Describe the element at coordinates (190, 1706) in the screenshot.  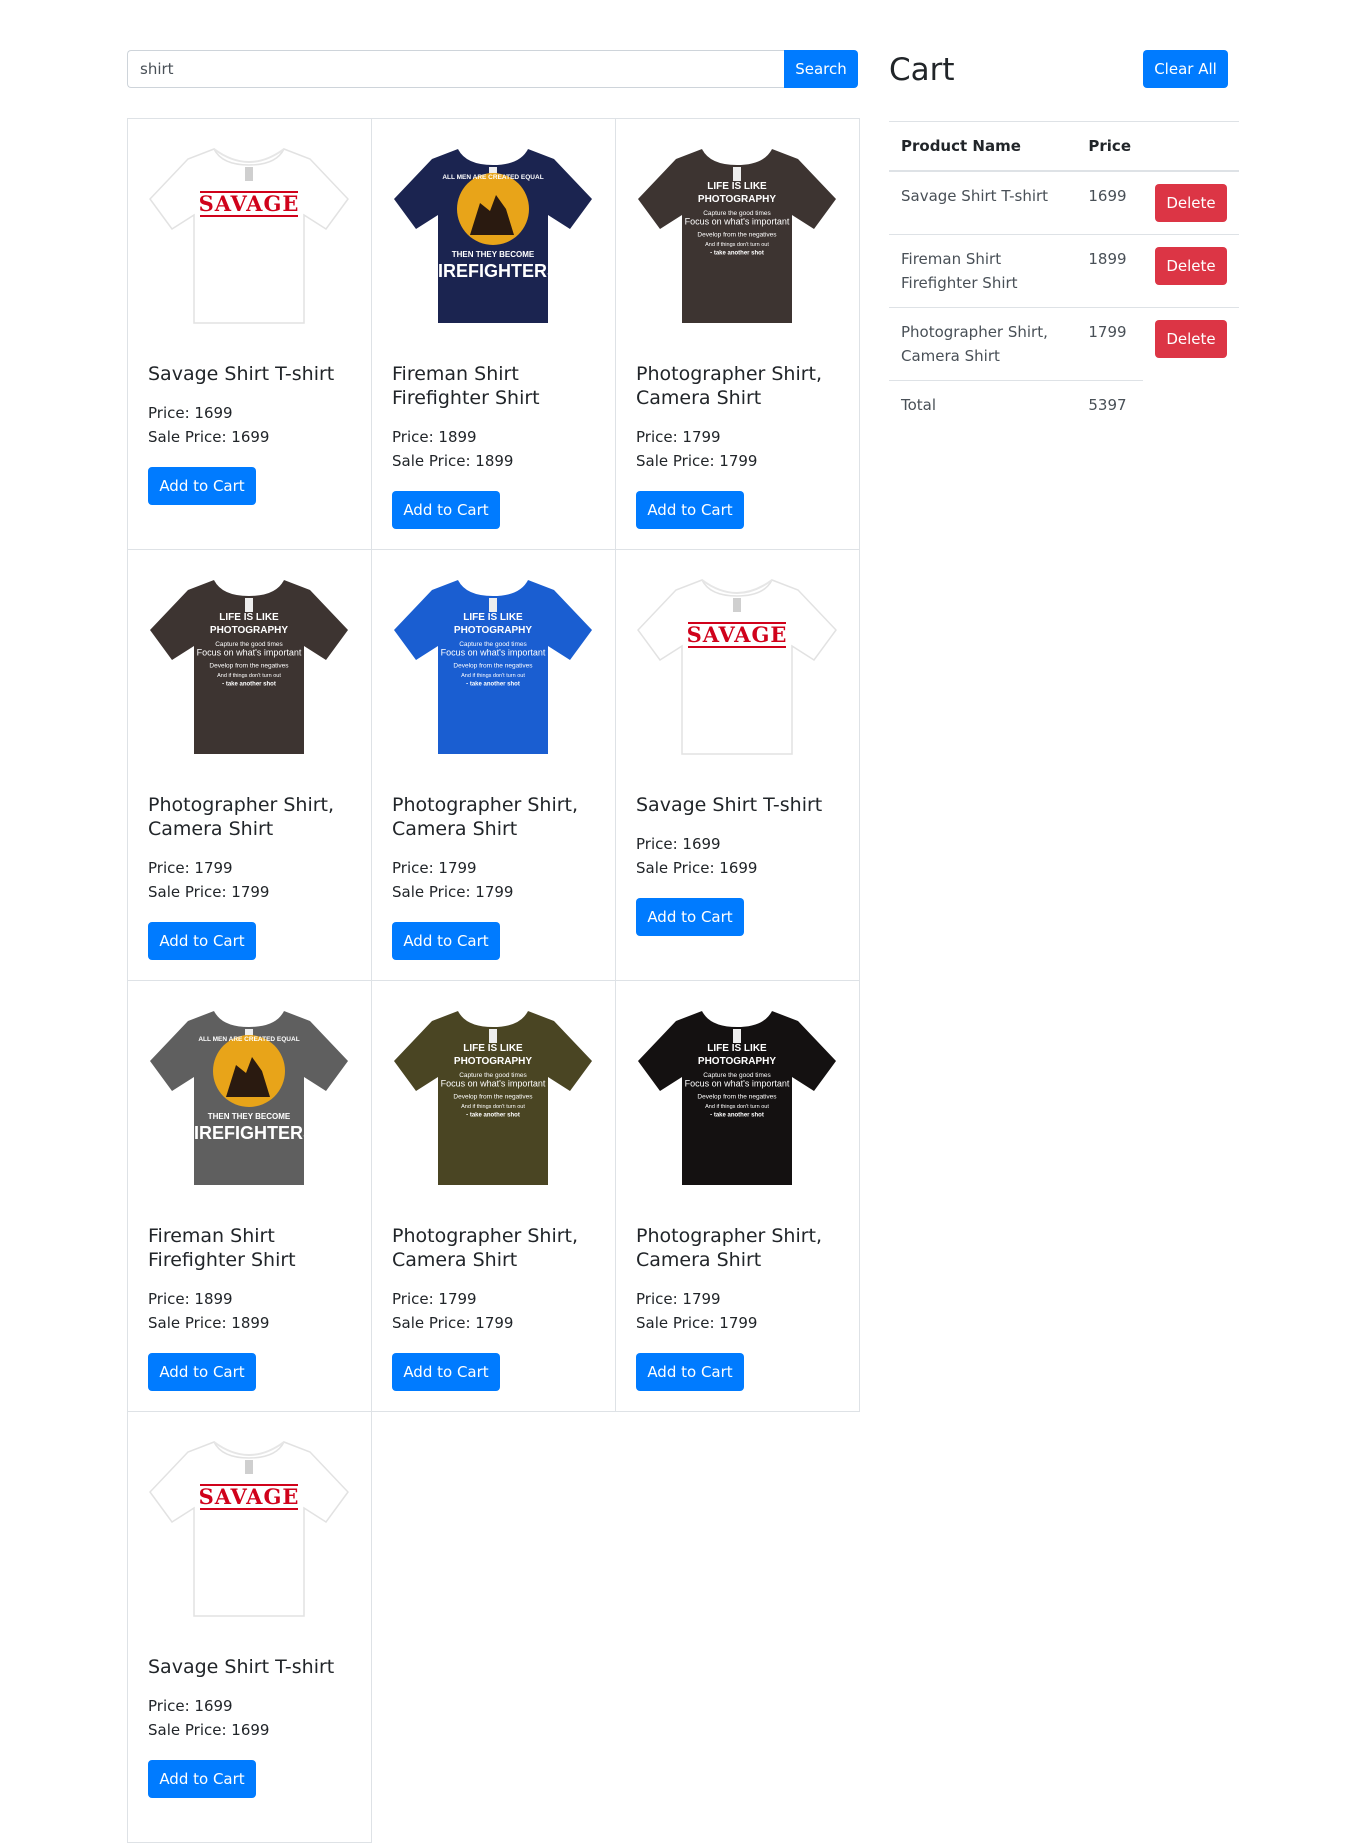
I see `product-price: Price: 1699` at that location.